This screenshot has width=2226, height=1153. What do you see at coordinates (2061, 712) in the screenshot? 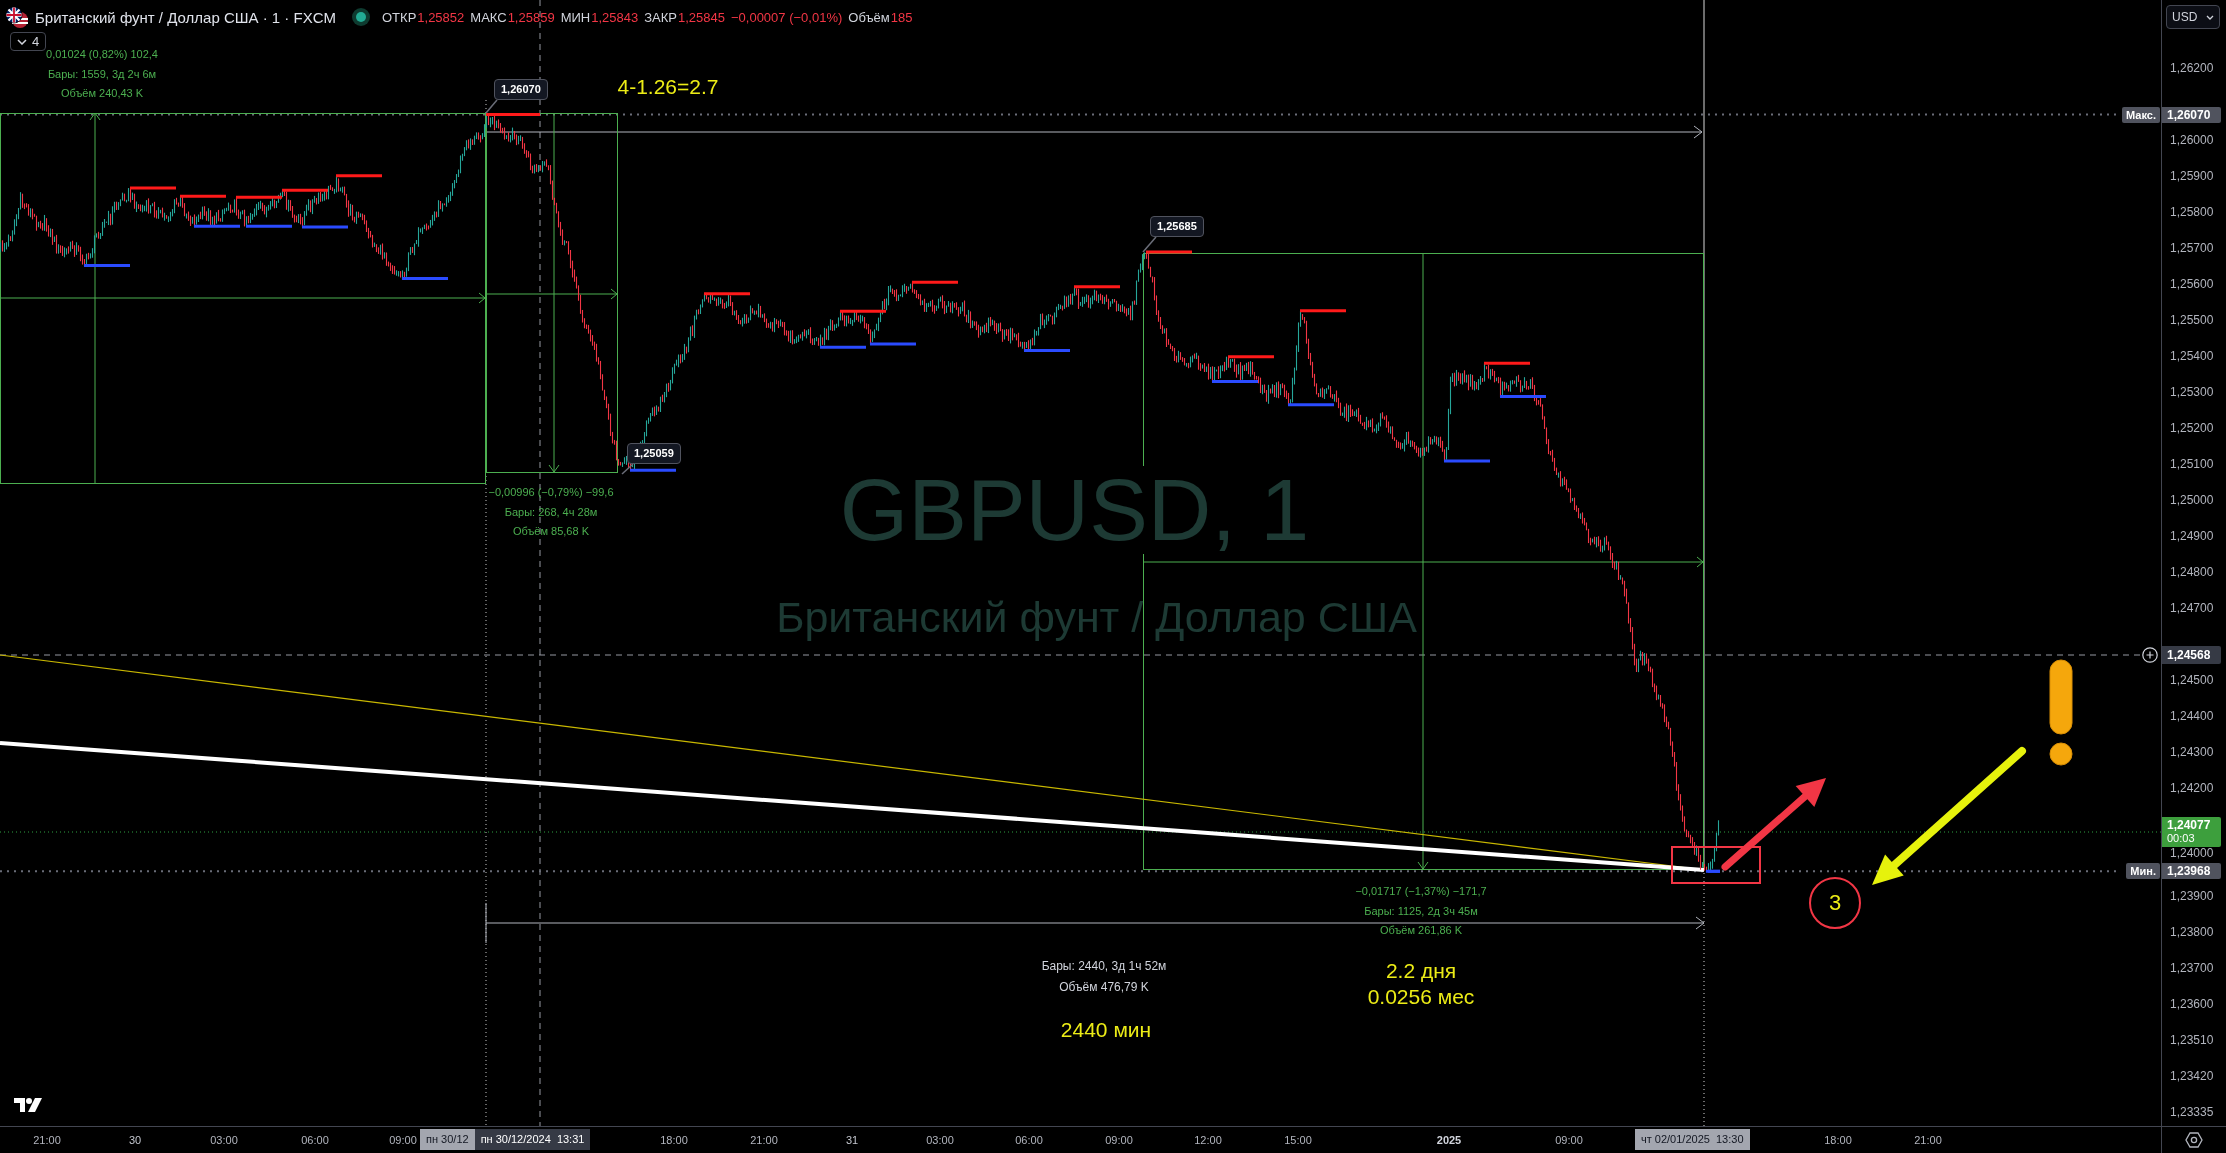
I see `exclamation-icon` at bounding box center [2061, 712].